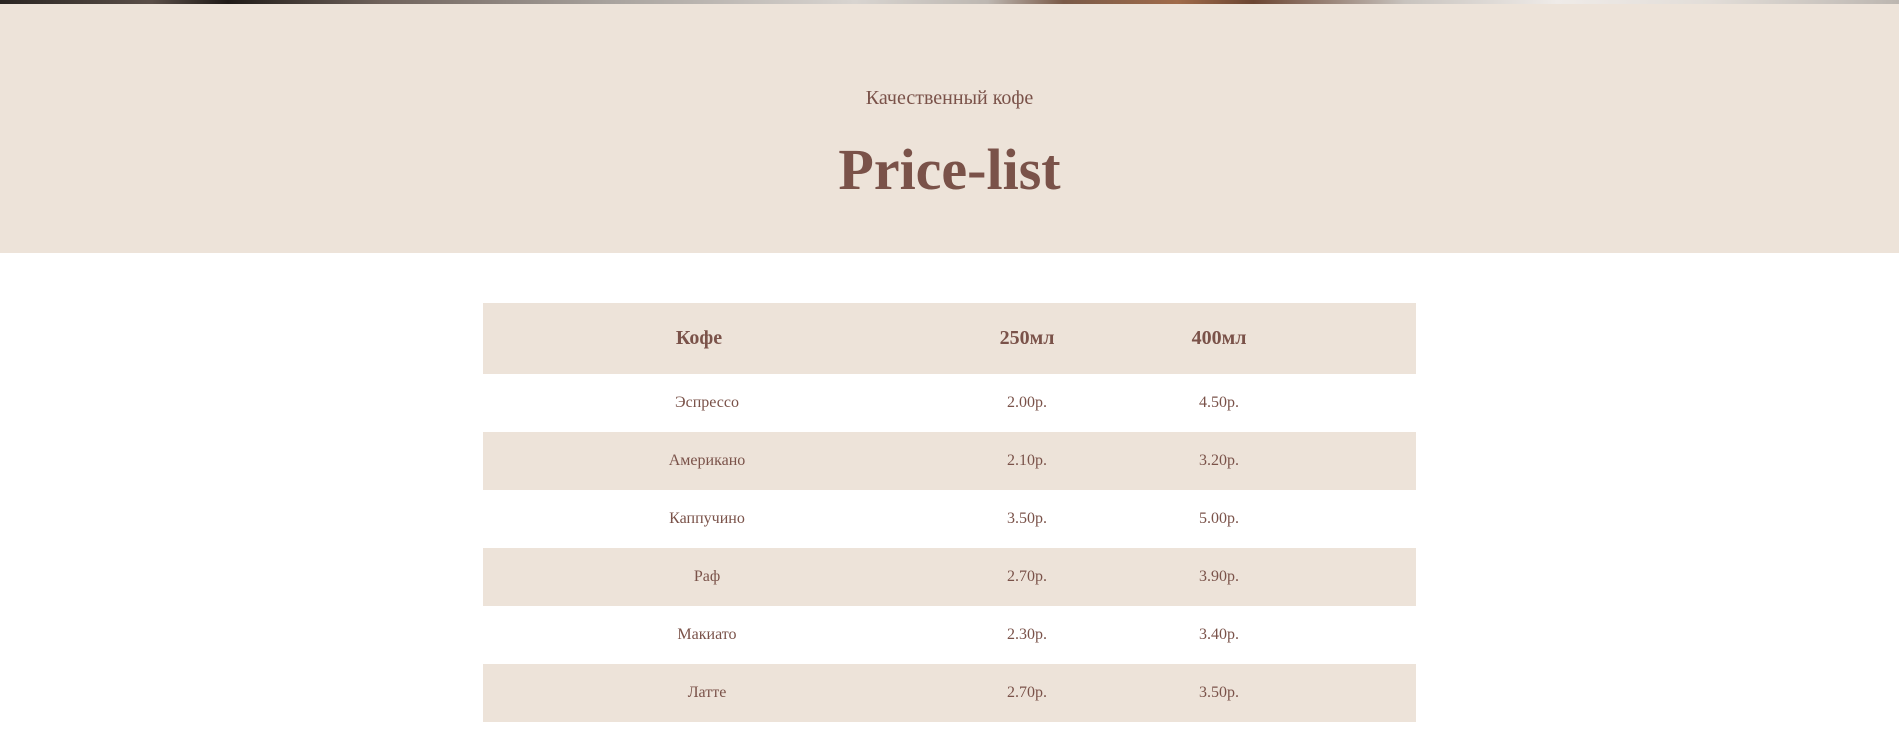  I want to click on price-400ml: 5.00р., so click(1219, 518).